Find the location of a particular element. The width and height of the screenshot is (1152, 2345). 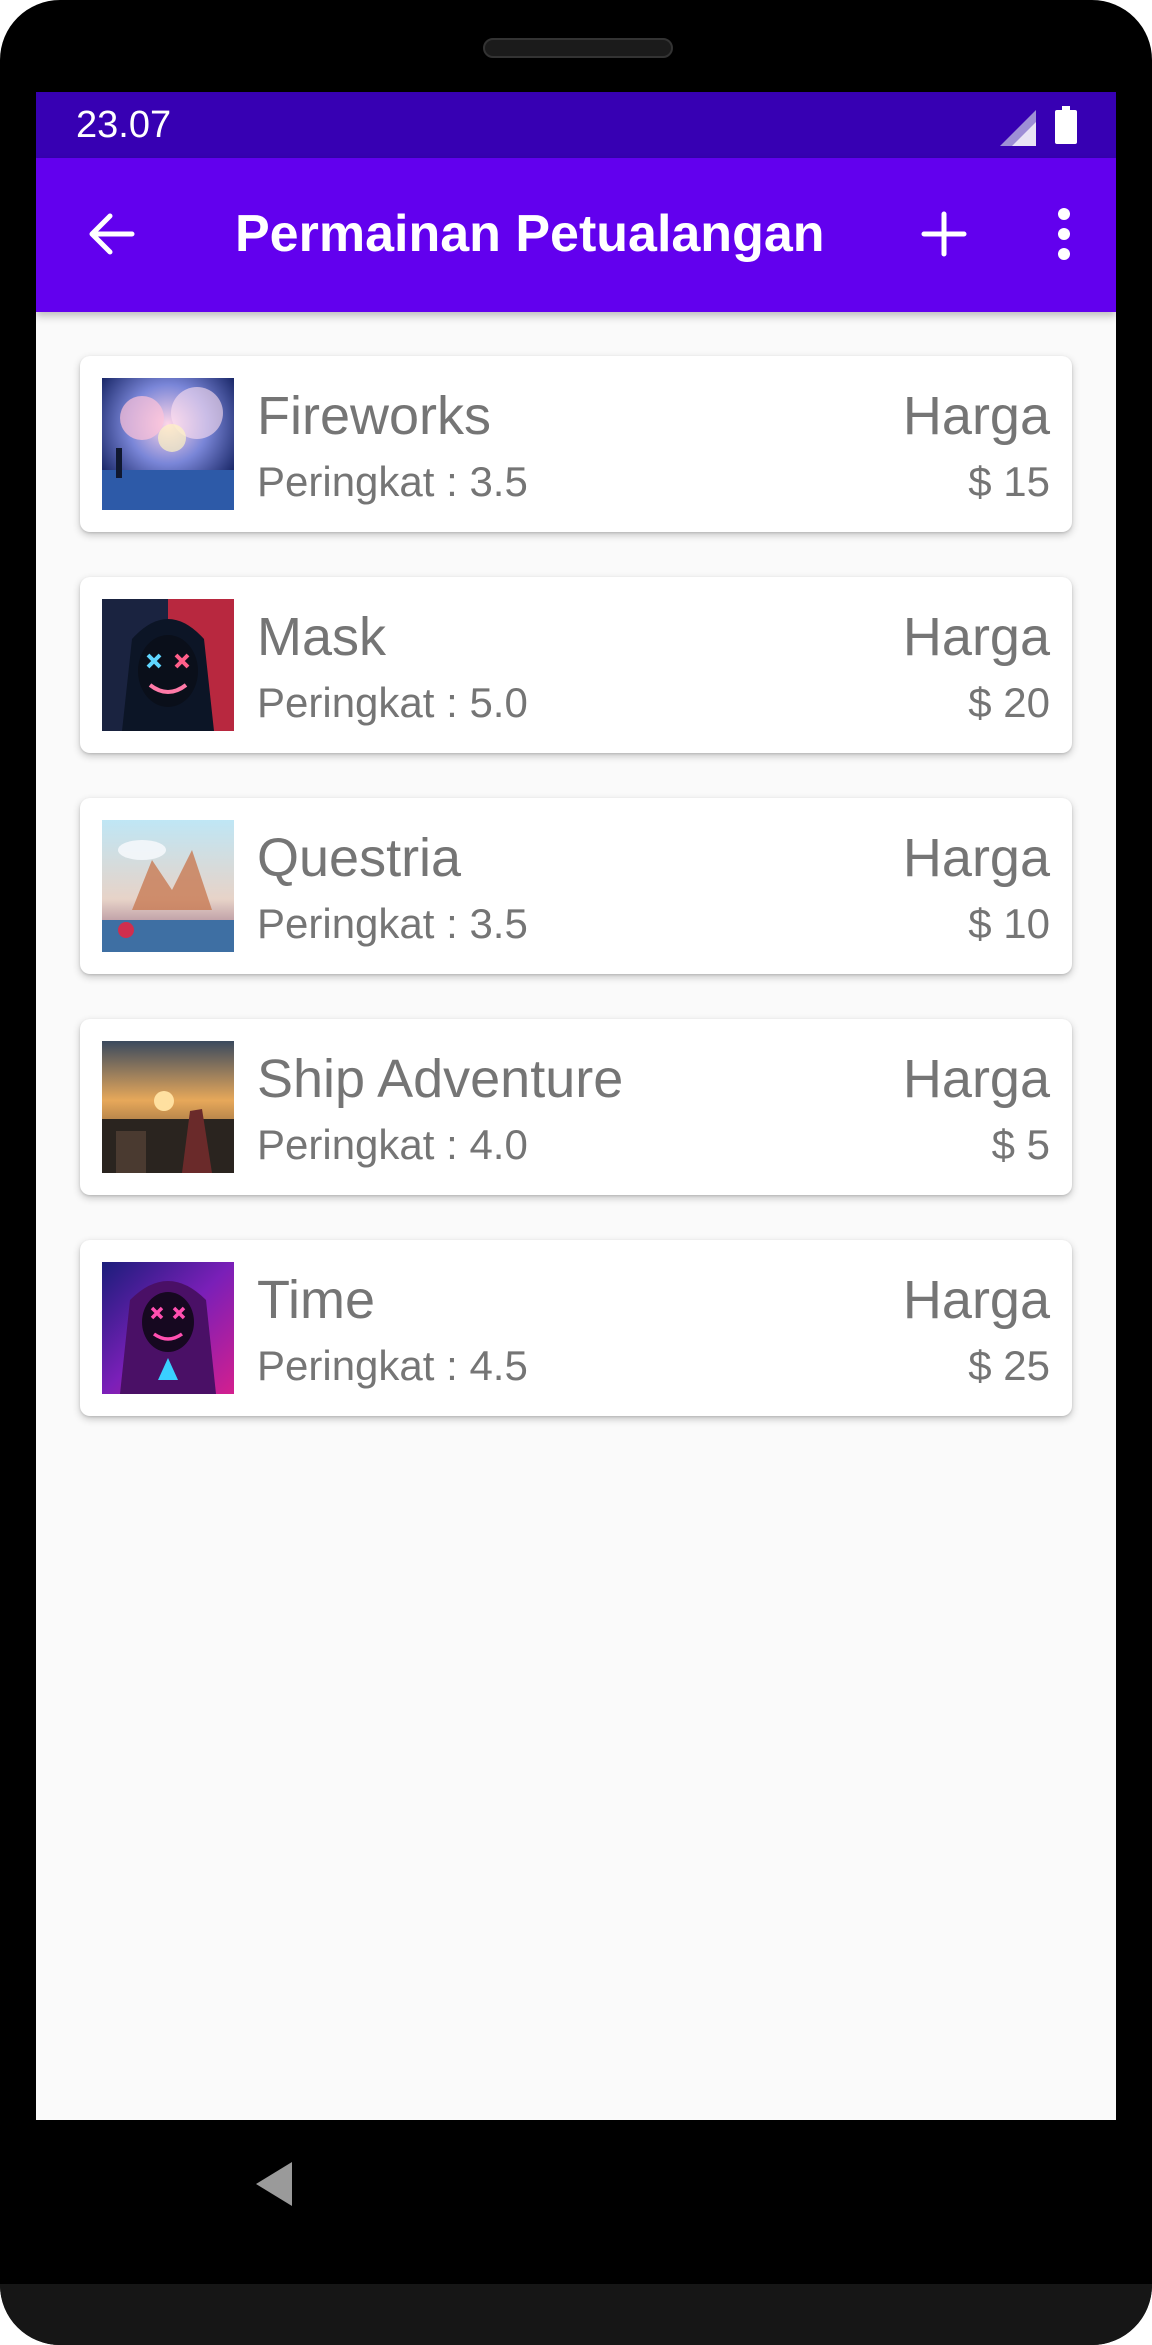

game-rating: Peringkat : 5.0 is located at coordinates (392, 702).